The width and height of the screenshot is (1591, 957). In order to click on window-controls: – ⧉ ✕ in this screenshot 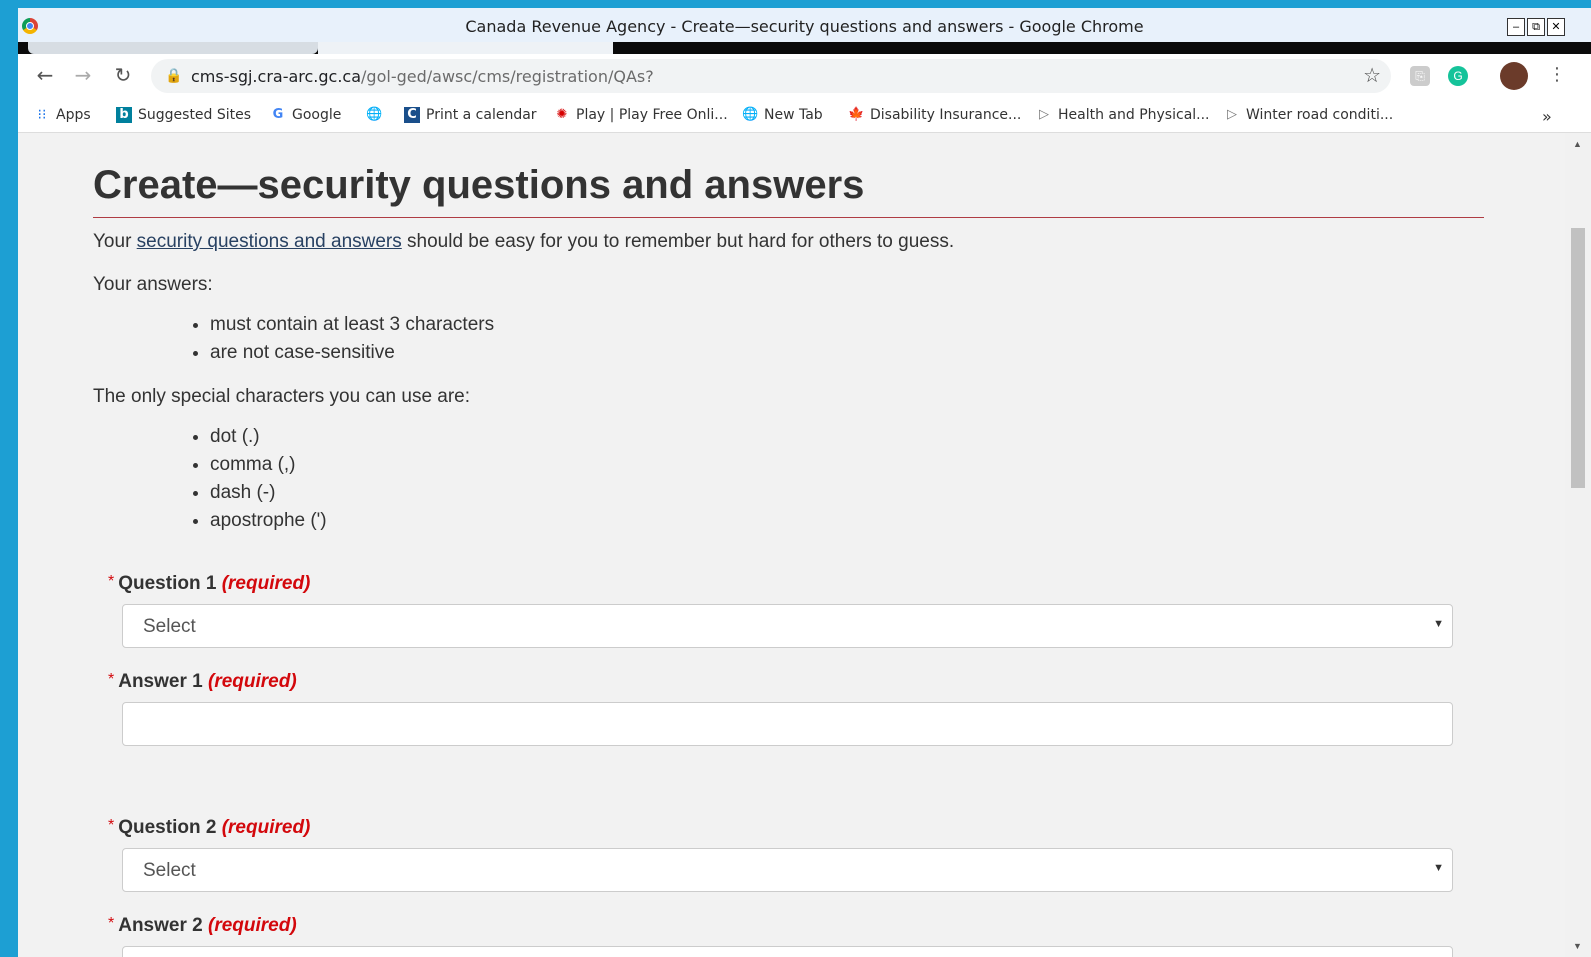, I will do `click(1535, 27)`.